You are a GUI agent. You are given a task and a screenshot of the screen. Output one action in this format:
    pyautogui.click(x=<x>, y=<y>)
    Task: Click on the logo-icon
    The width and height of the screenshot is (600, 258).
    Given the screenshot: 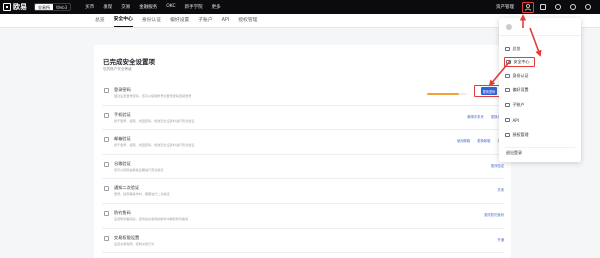 What is the action you would take?
    pyautogui.click(x=7, y=7)
    